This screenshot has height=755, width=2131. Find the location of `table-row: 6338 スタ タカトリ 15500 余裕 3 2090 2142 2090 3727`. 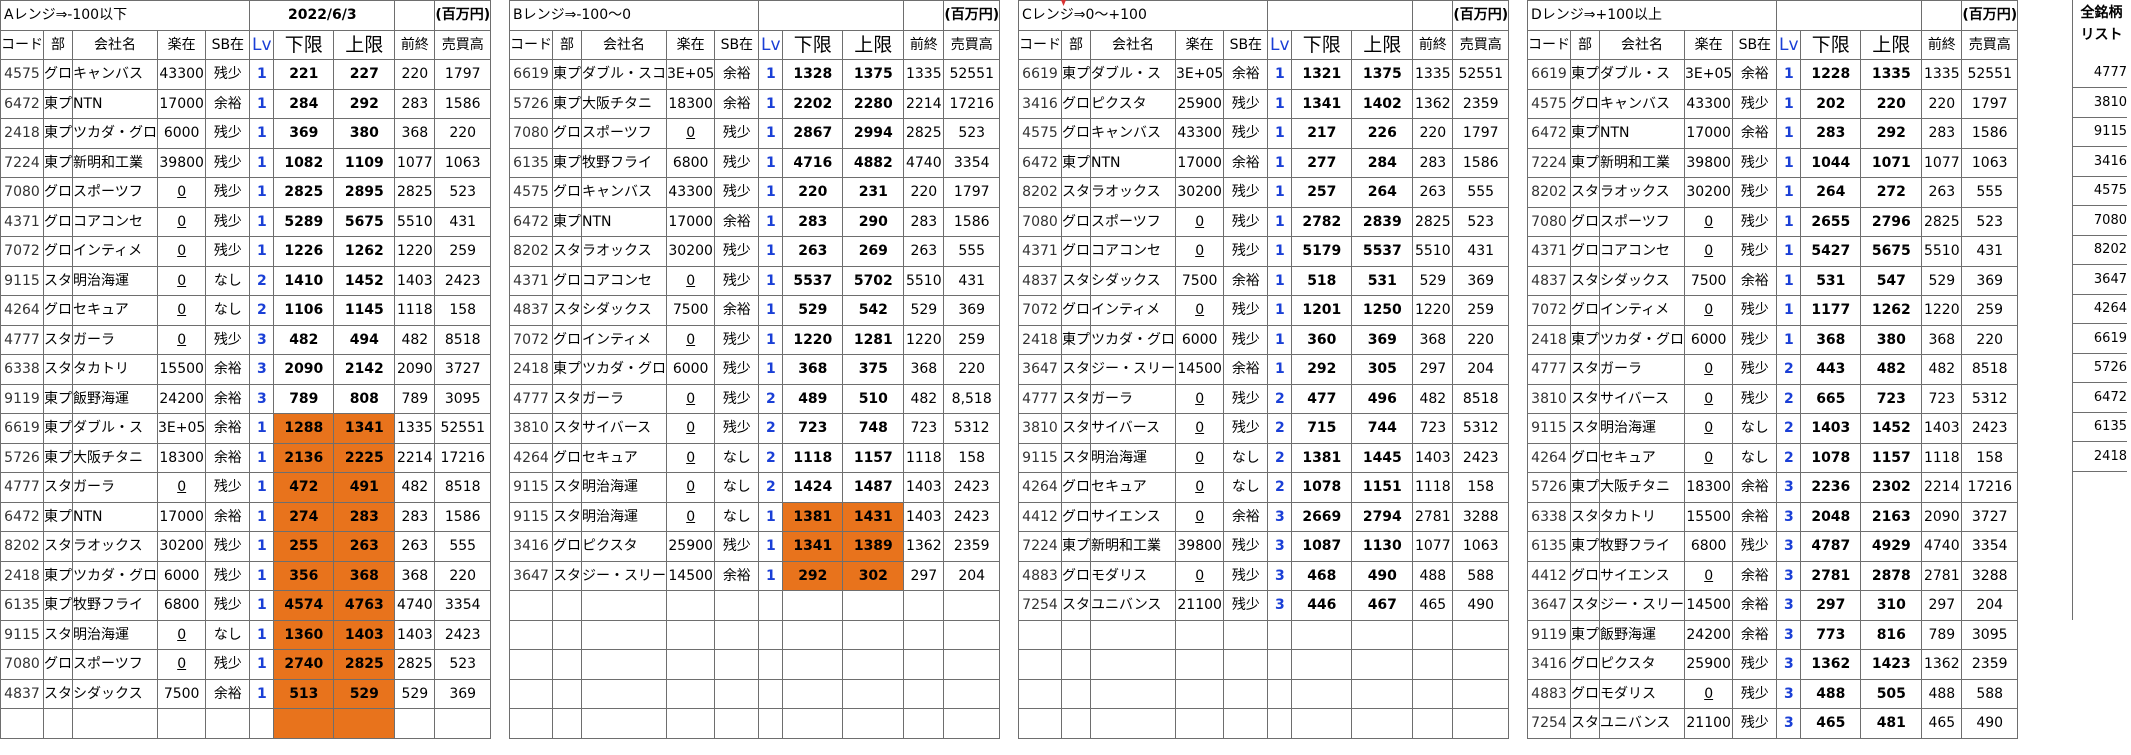

table-row: 6338 スタ タカトリ 15500 余裕 3 2090 2142 2090 3727 is located at coordinates (246, 369).